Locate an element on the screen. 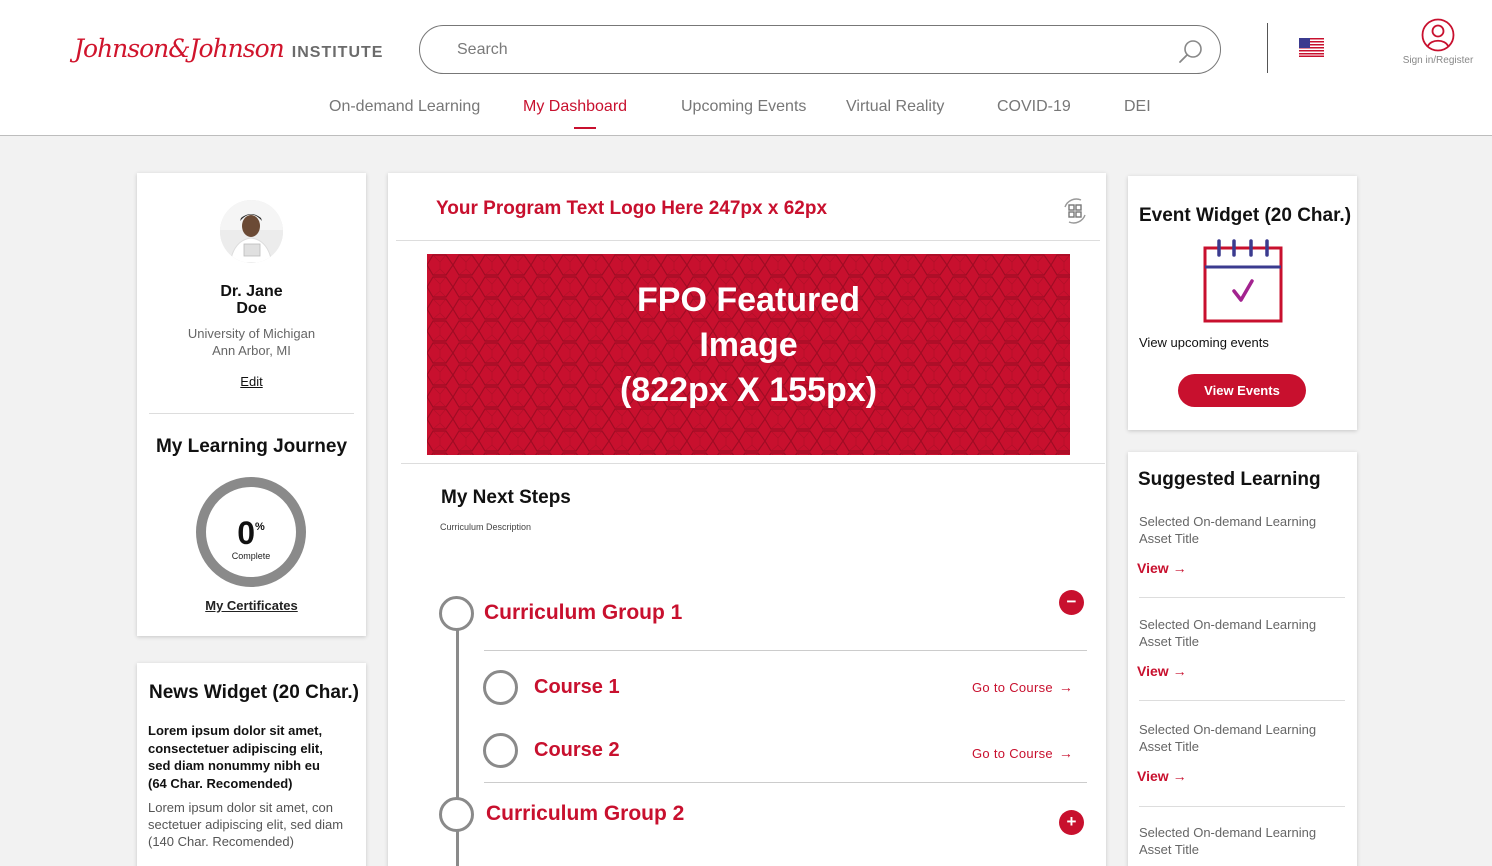 This screenshot has height=866, width=1492. certificates-wrap: My Certificates is located at coordinates (251, 605).